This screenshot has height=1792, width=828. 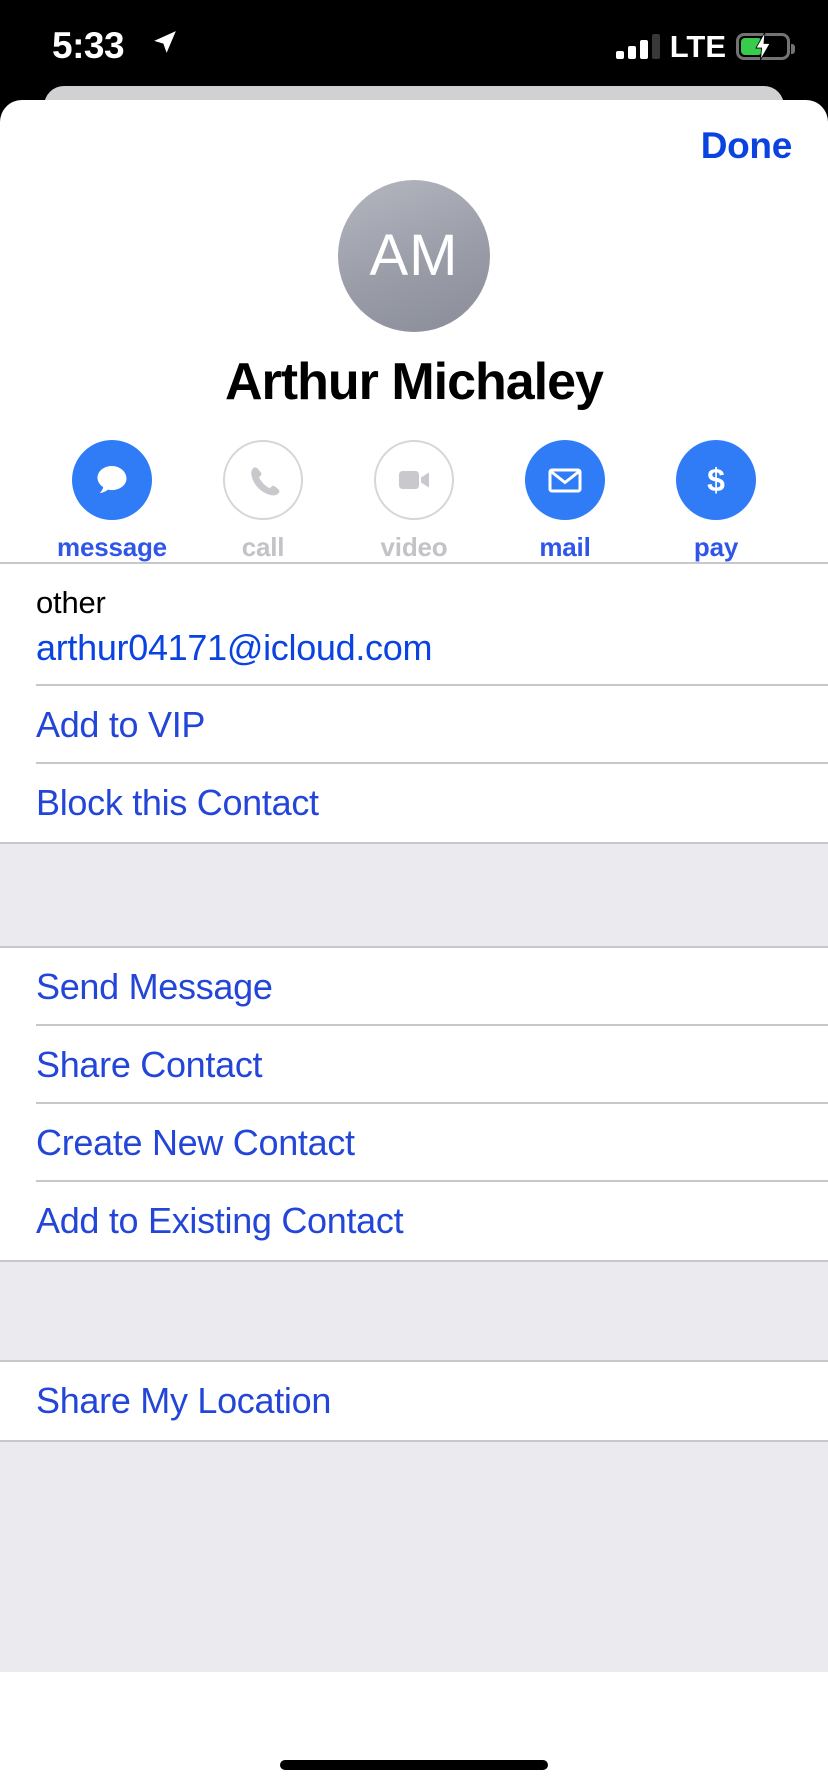 I want to click on dollar-sign-icon: $, so click(x=716, y=480).